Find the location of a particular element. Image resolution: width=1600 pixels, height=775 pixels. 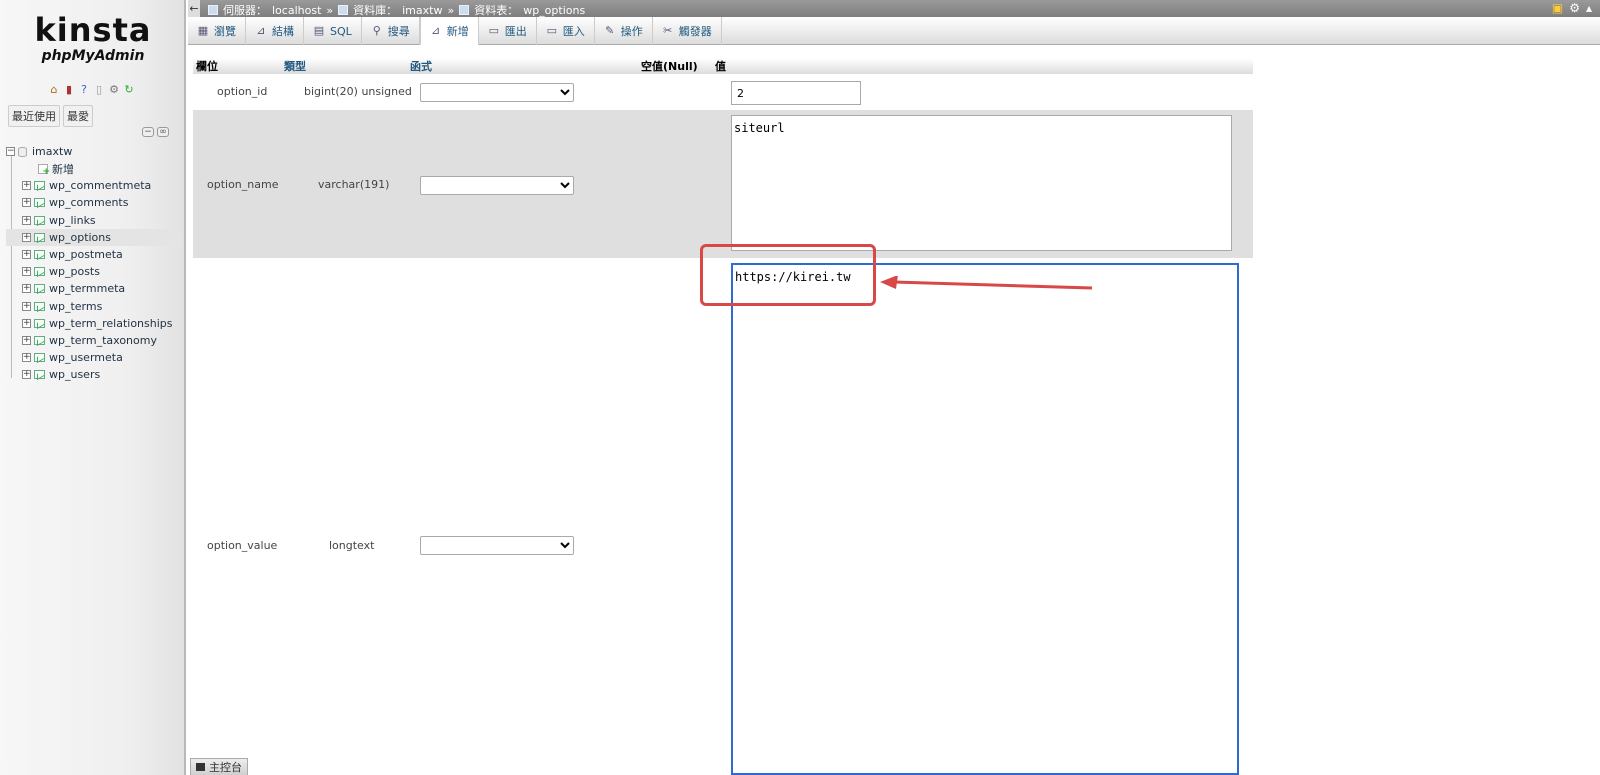

sidebar-item-wp_usermeta: + wp_usermeta is located at coordinates (94, 357).